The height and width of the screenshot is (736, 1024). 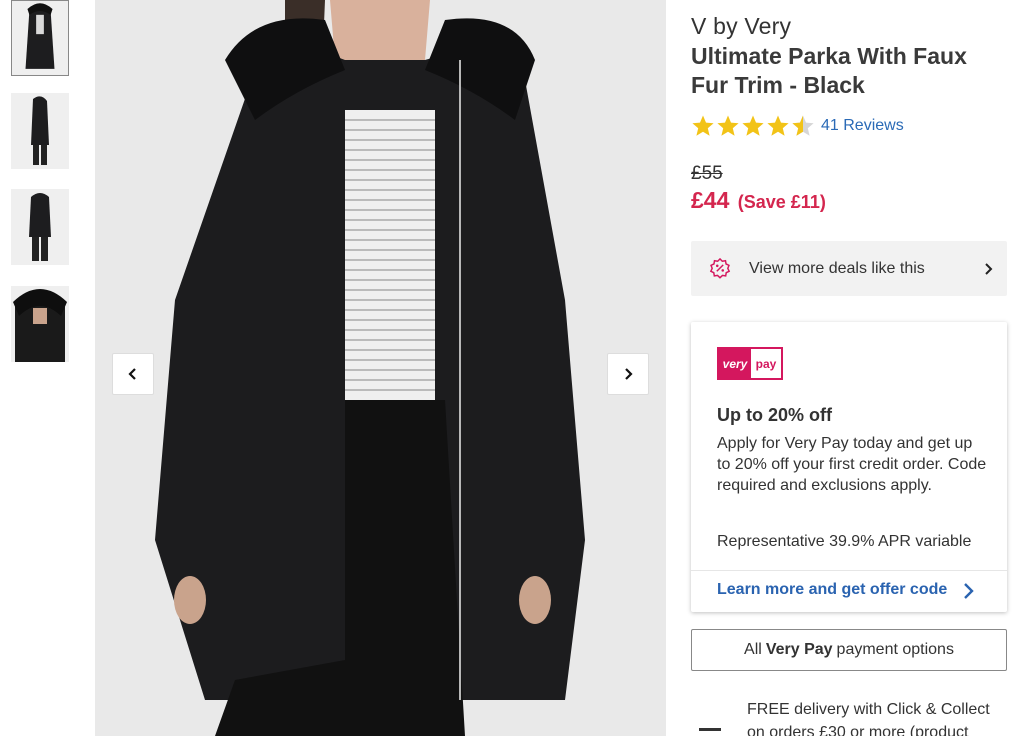 What do you see at coordinates (753, 649) in the screenshot?
I see `payment-options-prefix: All` at bounding box center [753, 649].